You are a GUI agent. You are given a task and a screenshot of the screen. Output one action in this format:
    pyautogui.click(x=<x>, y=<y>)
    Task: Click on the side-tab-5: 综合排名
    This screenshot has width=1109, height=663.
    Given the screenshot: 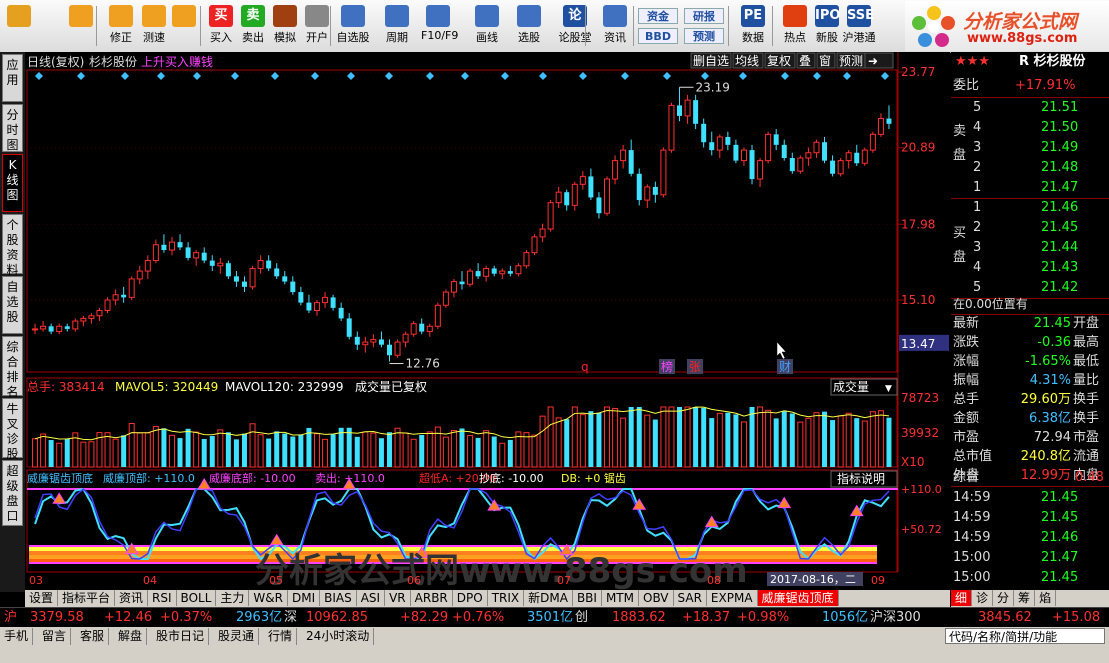 What is the action you would take?
    pyautogui.click(x=12, y=367)
    